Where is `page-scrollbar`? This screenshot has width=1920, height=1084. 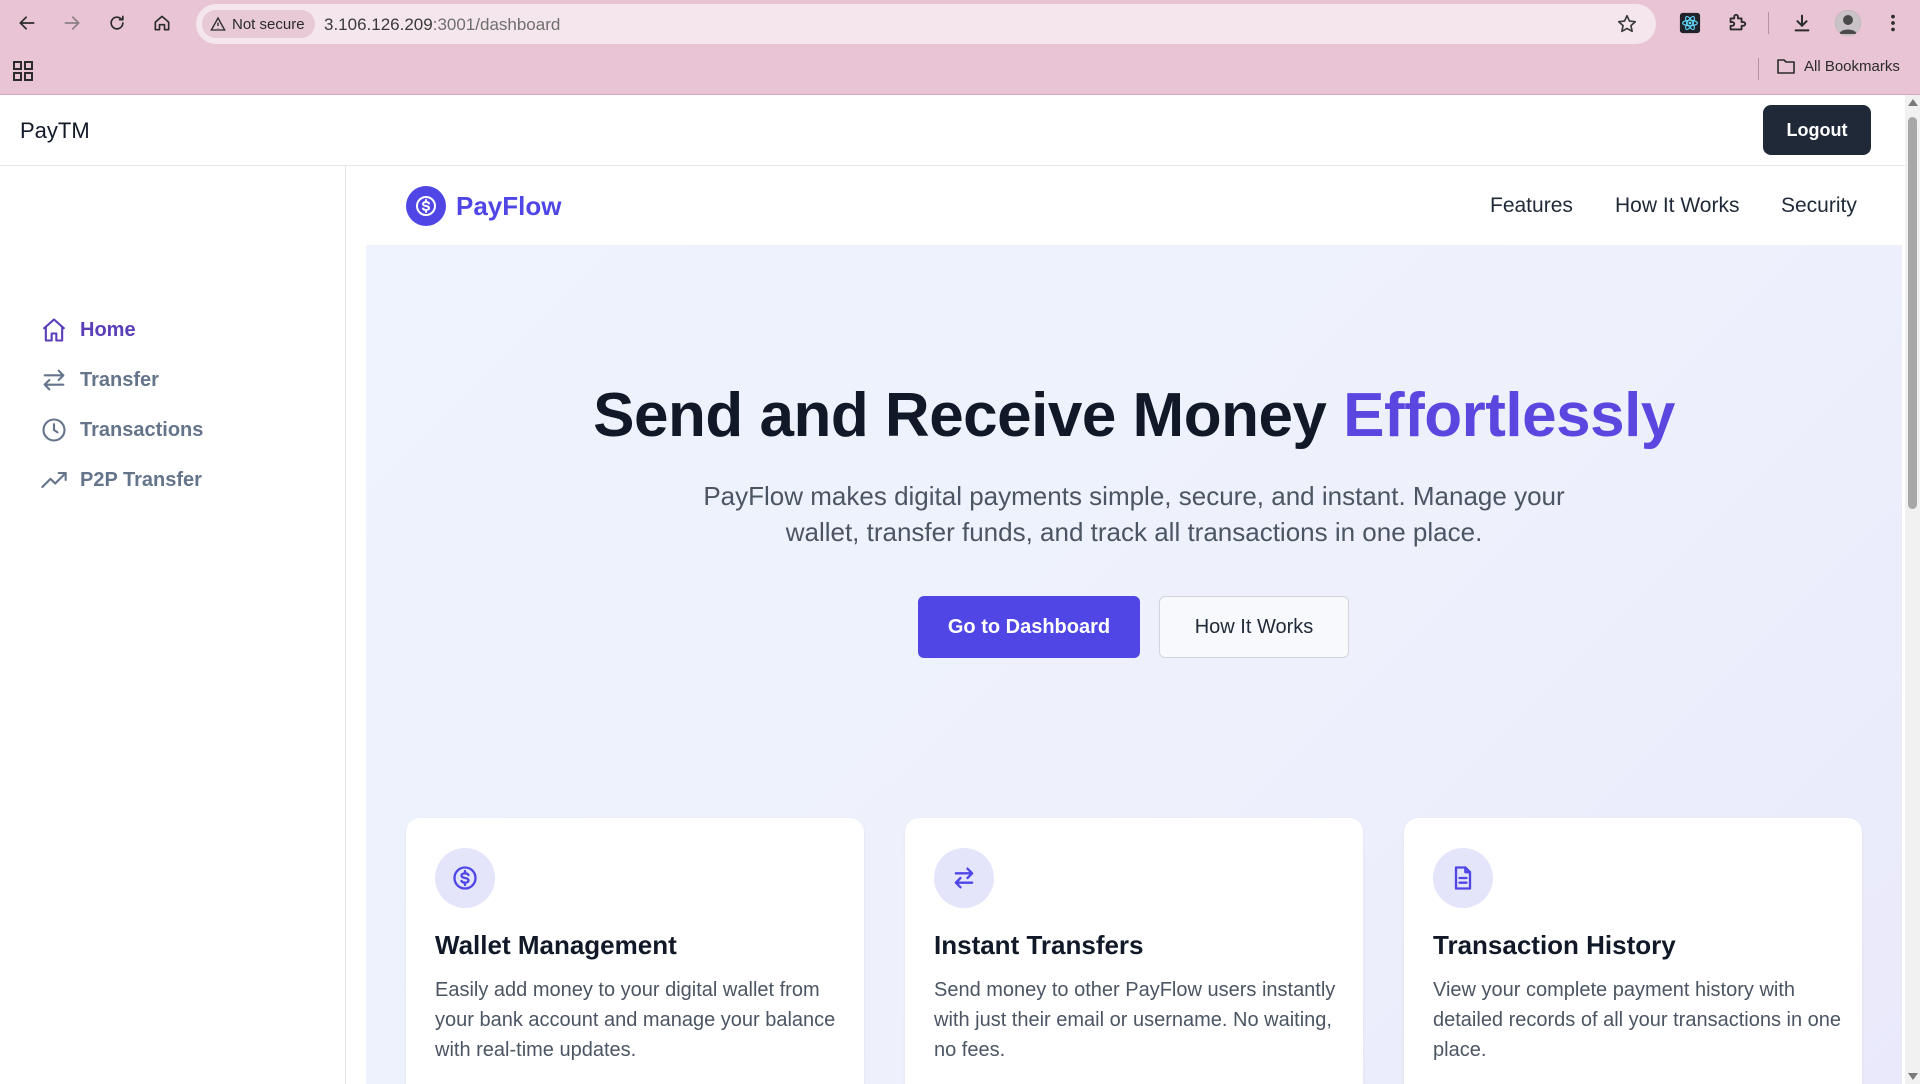 page-scrollbar is located at coordinates (1912, 589).